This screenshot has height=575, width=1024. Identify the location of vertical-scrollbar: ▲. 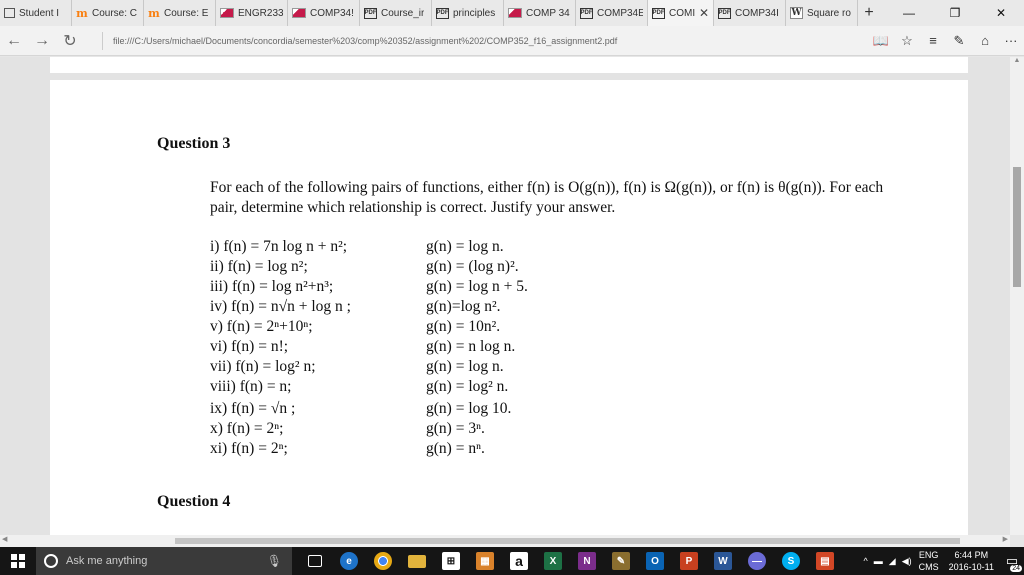
(1017, 296).